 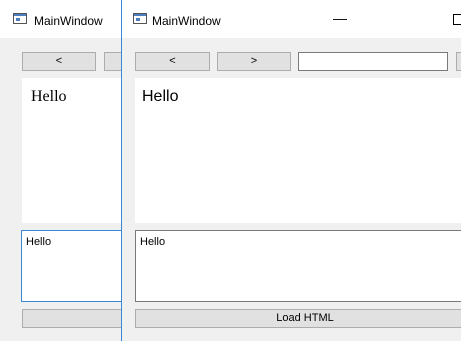 I want to click on maximize-icon, so click(x=457, y=19).